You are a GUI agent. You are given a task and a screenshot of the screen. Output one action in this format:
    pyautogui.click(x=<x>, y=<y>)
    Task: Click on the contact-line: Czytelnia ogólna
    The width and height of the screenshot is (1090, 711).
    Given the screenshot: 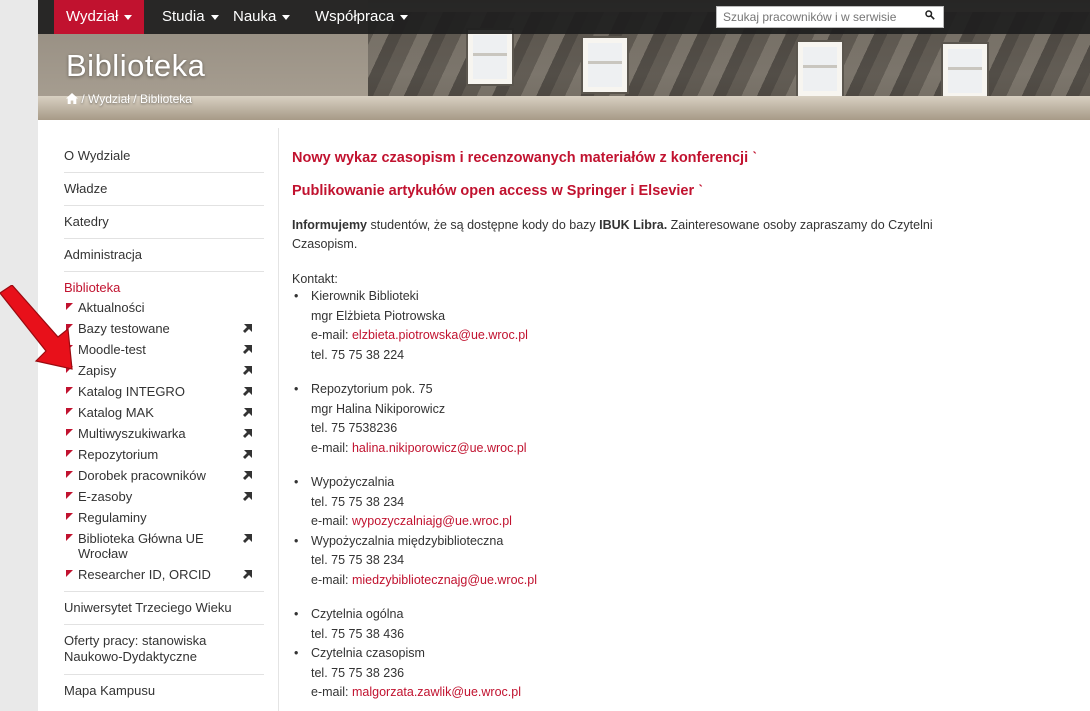 What is the action you would take?
    pyautogui.click(x=357, y=614)
    